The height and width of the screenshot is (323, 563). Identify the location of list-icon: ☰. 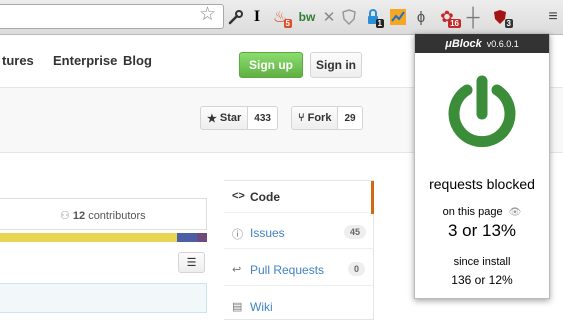
(191, 263).